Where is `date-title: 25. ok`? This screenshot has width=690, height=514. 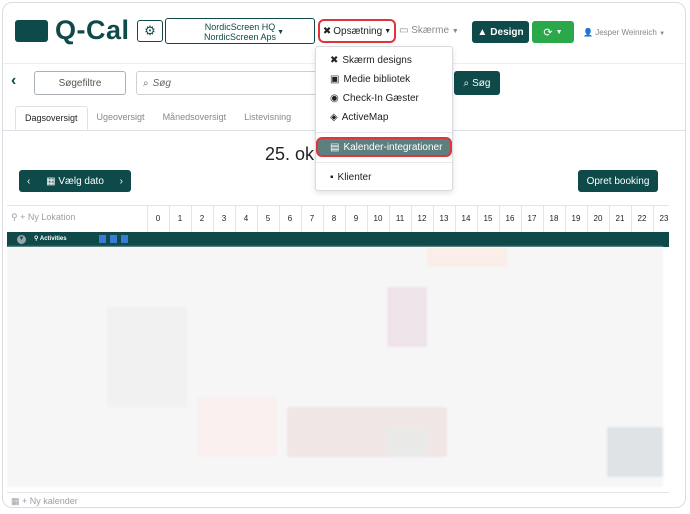 date-title: 25. ok is located at coordinates (290, 154).